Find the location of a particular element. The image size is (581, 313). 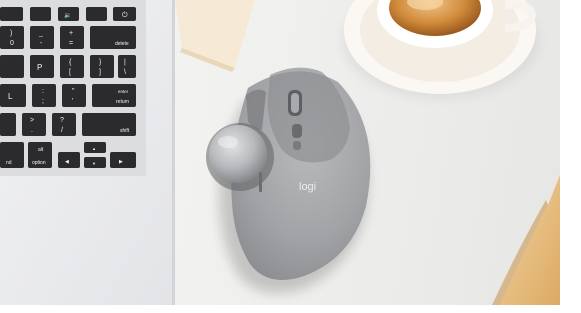

key-label: : is located at coordinates (43, 91).